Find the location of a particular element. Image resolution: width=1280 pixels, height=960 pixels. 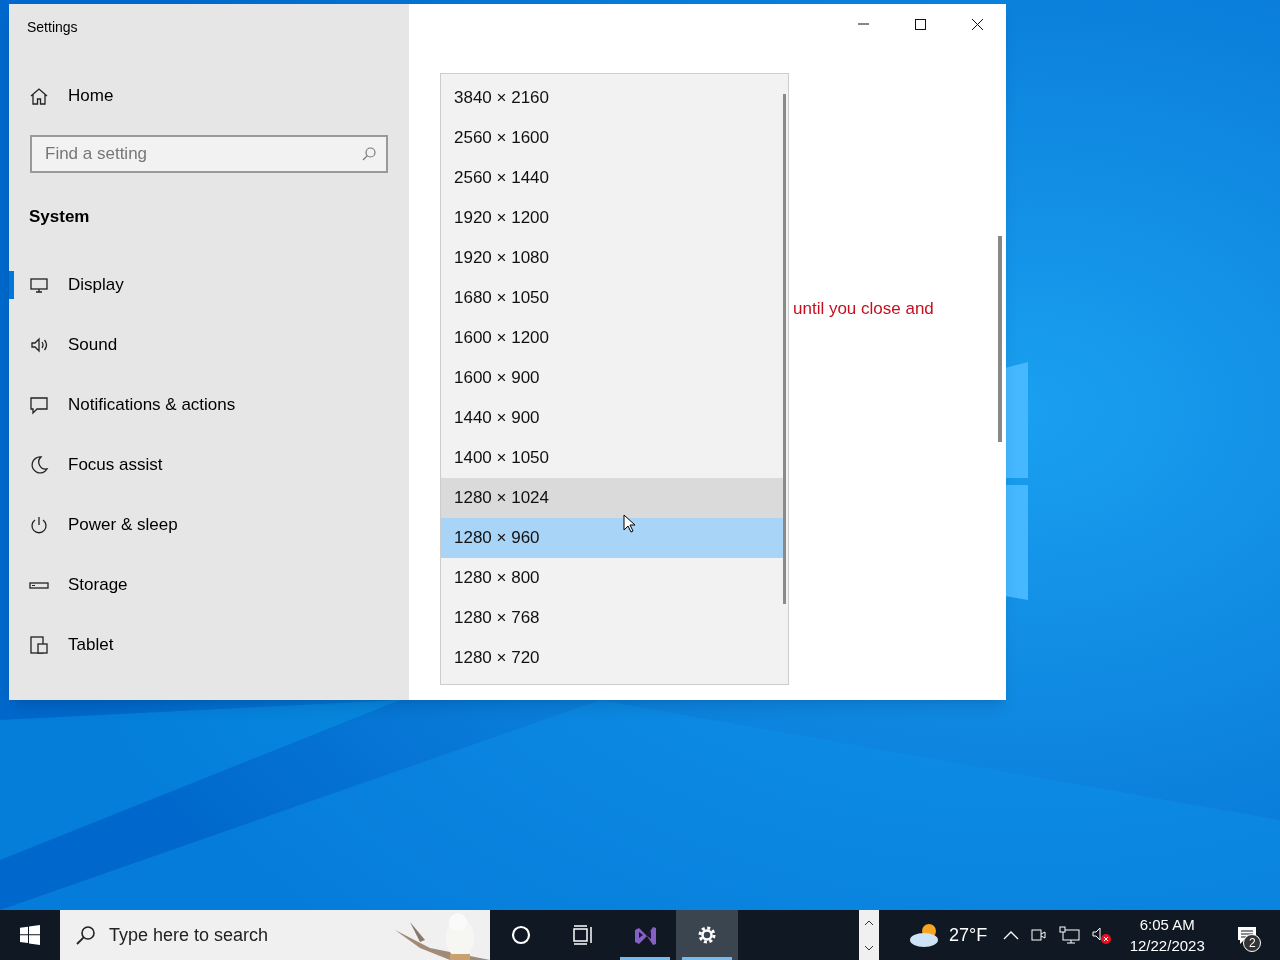

task-view-icon is located at coordinates (583, 935).